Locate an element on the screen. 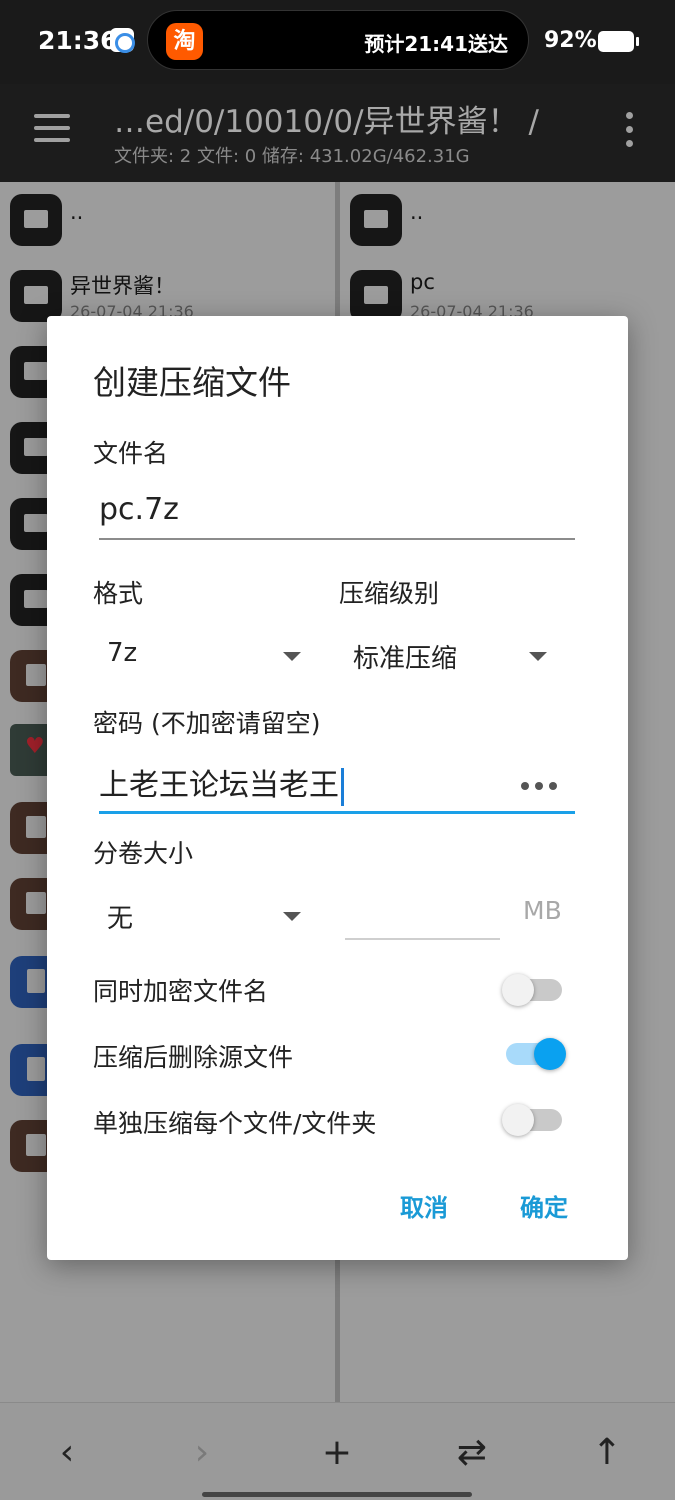 The image size is (675, 1500). compression-level-value: 标准压缩 is located at coordinates (405, 659).